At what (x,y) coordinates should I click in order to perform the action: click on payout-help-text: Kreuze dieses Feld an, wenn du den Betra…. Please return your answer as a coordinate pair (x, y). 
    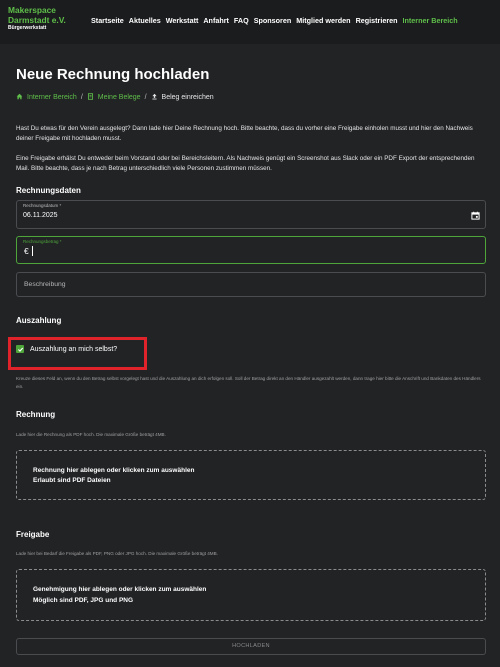
    Looking at the image, I should click on (248, 382).